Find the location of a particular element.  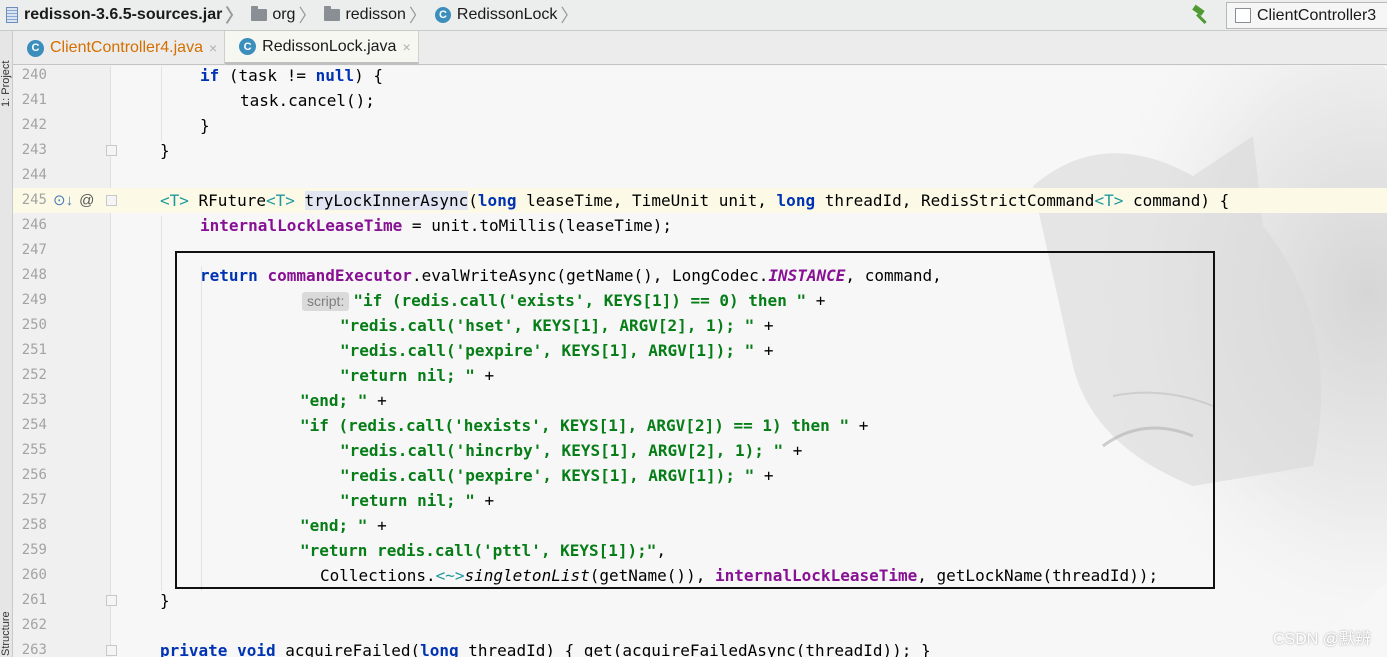

structure-tool-button: Structure is located at coordinates (6, 633).